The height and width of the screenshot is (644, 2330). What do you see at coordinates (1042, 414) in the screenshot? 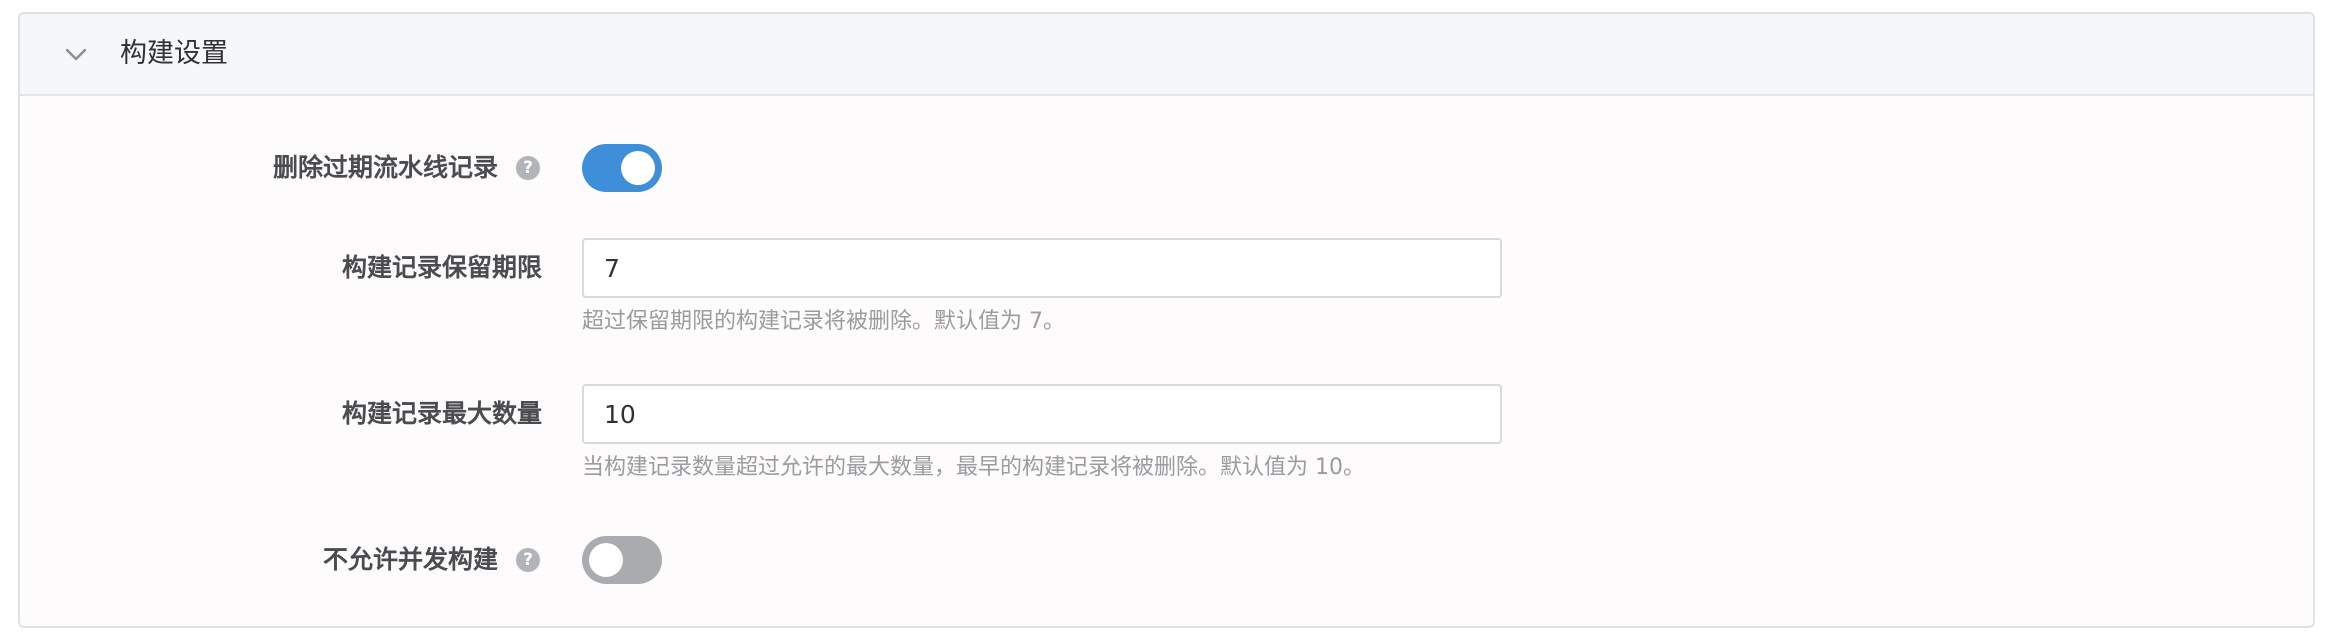
I see `max-records-input` at bounding box center [1042, 414].